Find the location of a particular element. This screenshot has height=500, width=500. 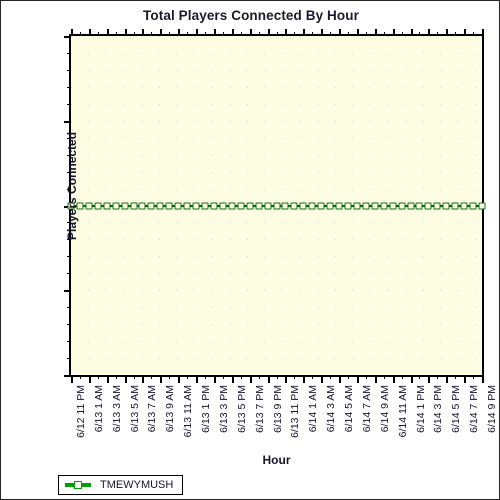

x-axis-tick-label: 6/14 3 AM is located at coordinates (331, 409).